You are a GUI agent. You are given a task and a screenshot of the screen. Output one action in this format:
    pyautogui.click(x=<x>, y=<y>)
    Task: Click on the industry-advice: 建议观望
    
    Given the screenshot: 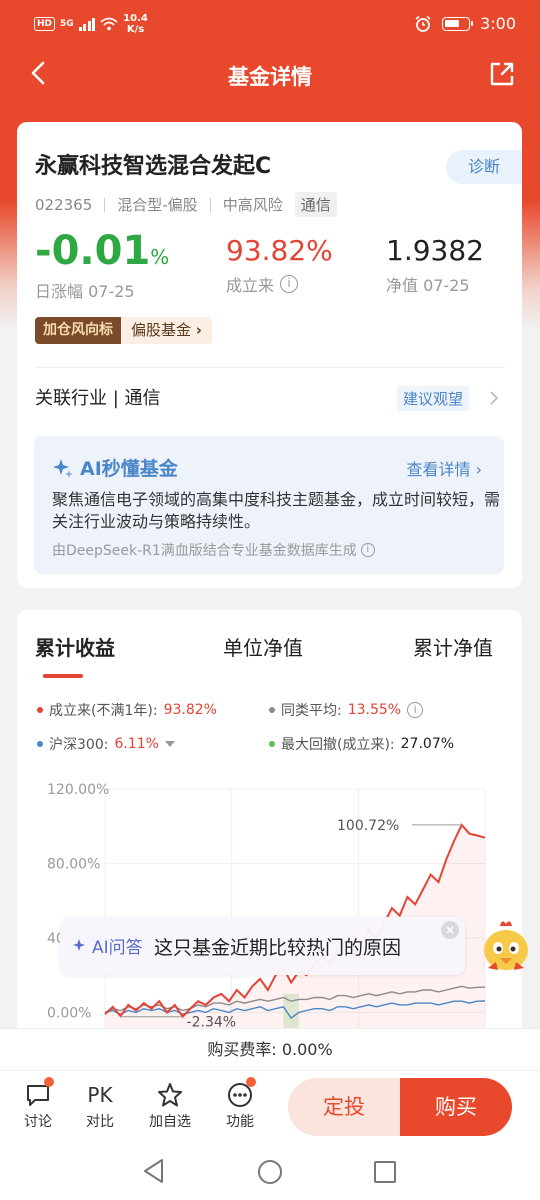 What is the action you would take?
    pyautogui.click(x=433, y=398)
    